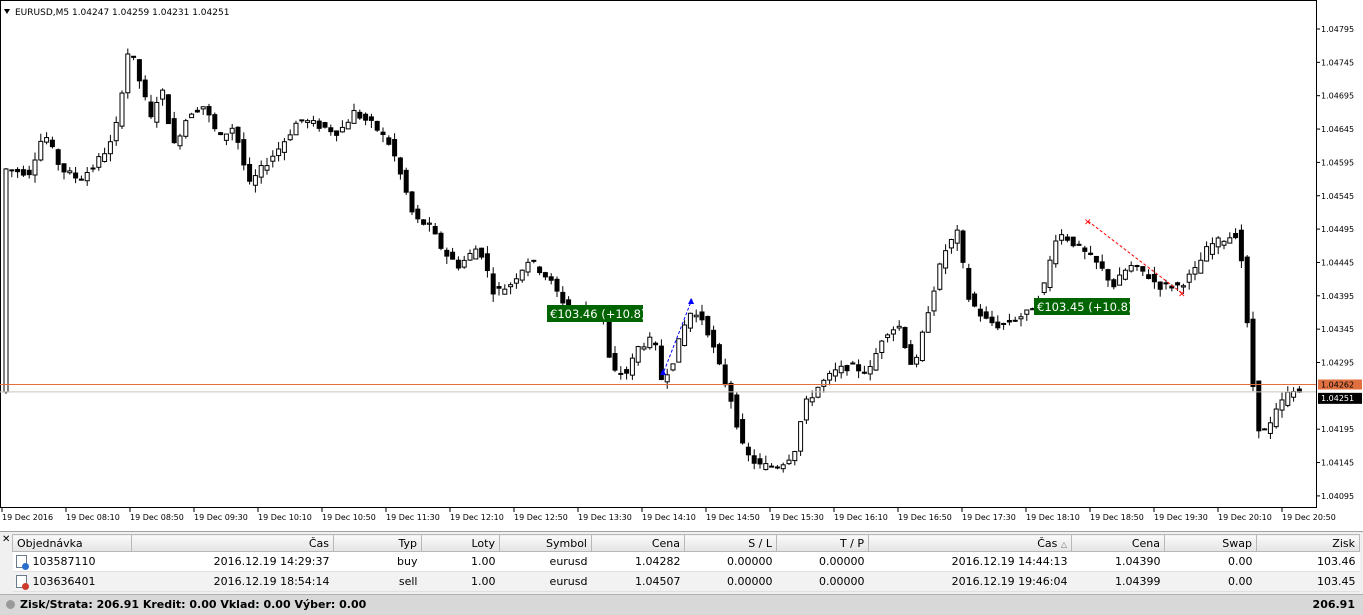 This screenshot has width=1363, height=615. Describe the element at coordinates (1337, 429) in the screenshot. I see `price-tick-label: 1.04195` at that location.